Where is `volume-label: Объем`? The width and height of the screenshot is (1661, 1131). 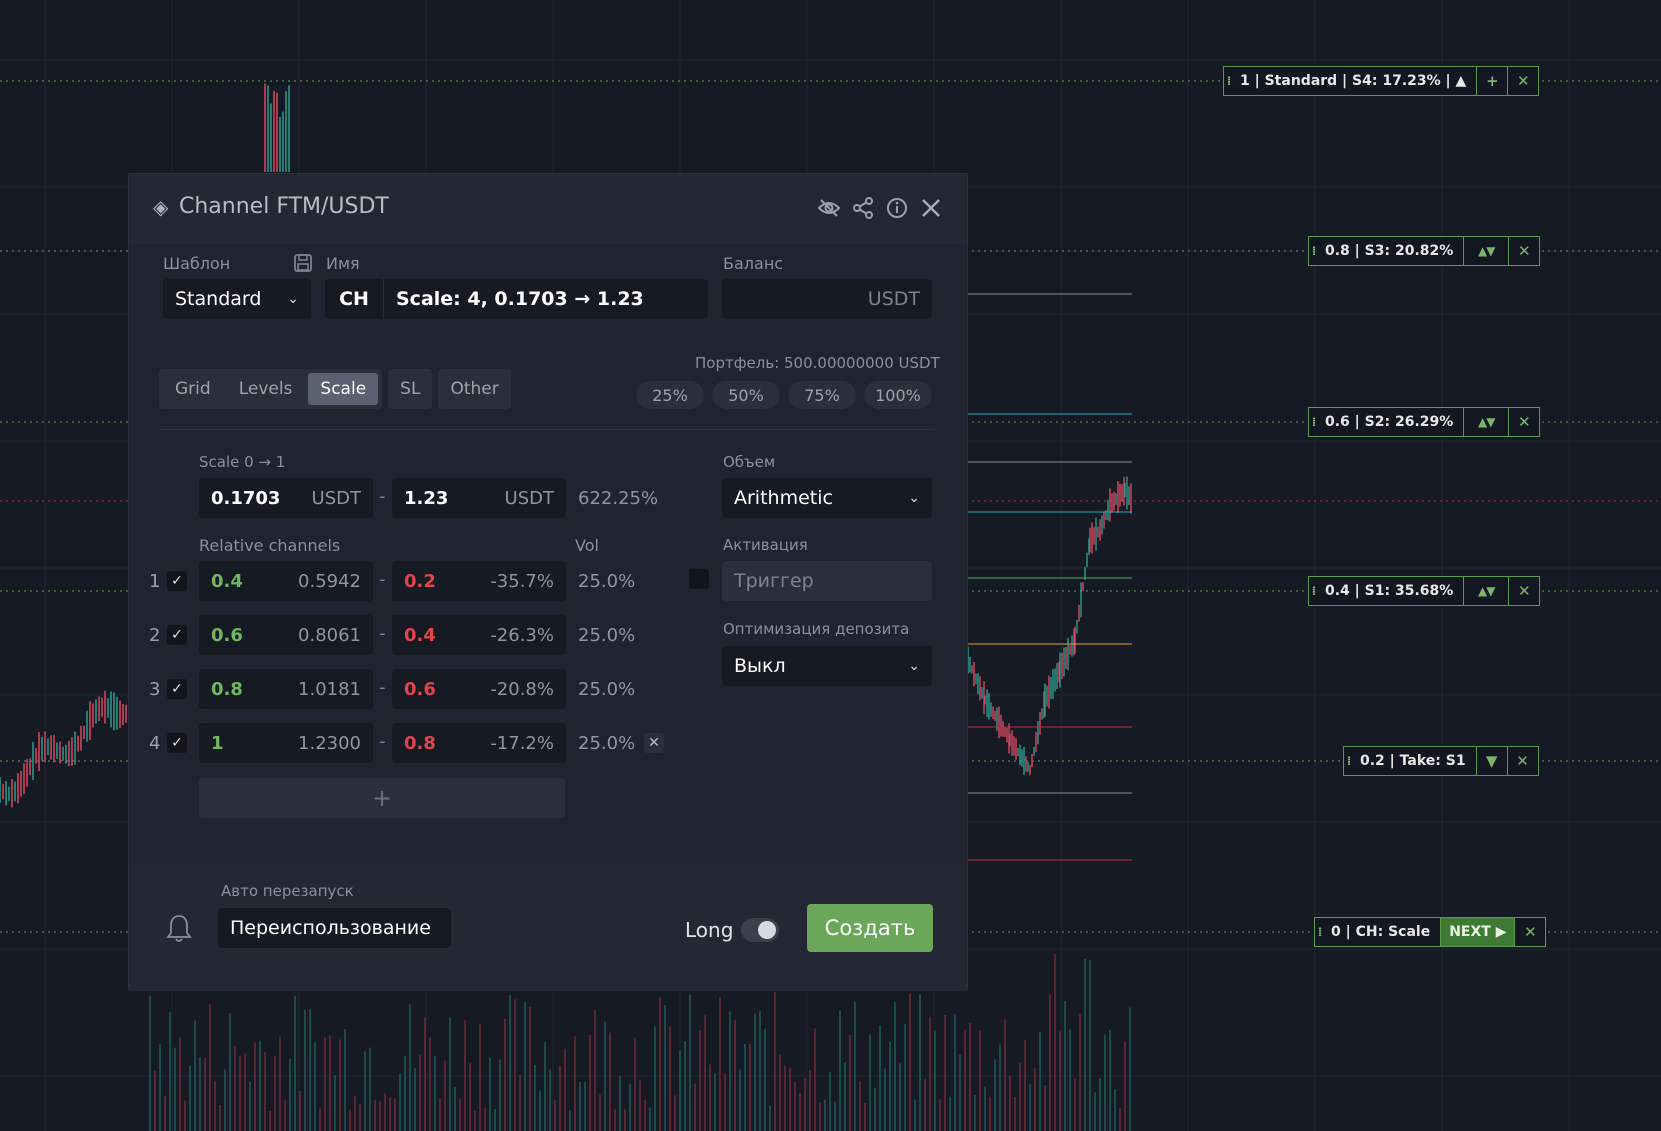
volume-label: Объем is located at coordinates (749, 462).